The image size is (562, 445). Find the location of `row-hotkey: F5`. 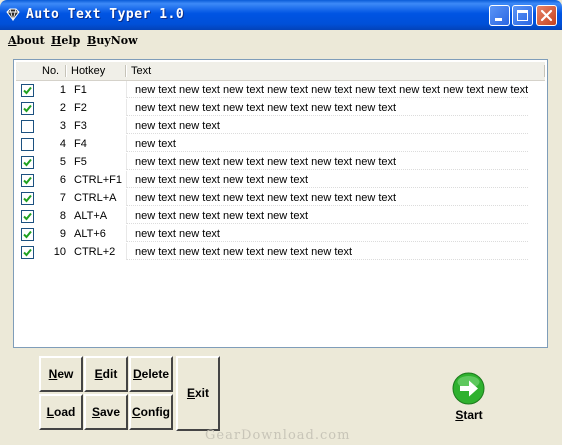

row-hotkey: F5 is located at coordinates (80, 162).